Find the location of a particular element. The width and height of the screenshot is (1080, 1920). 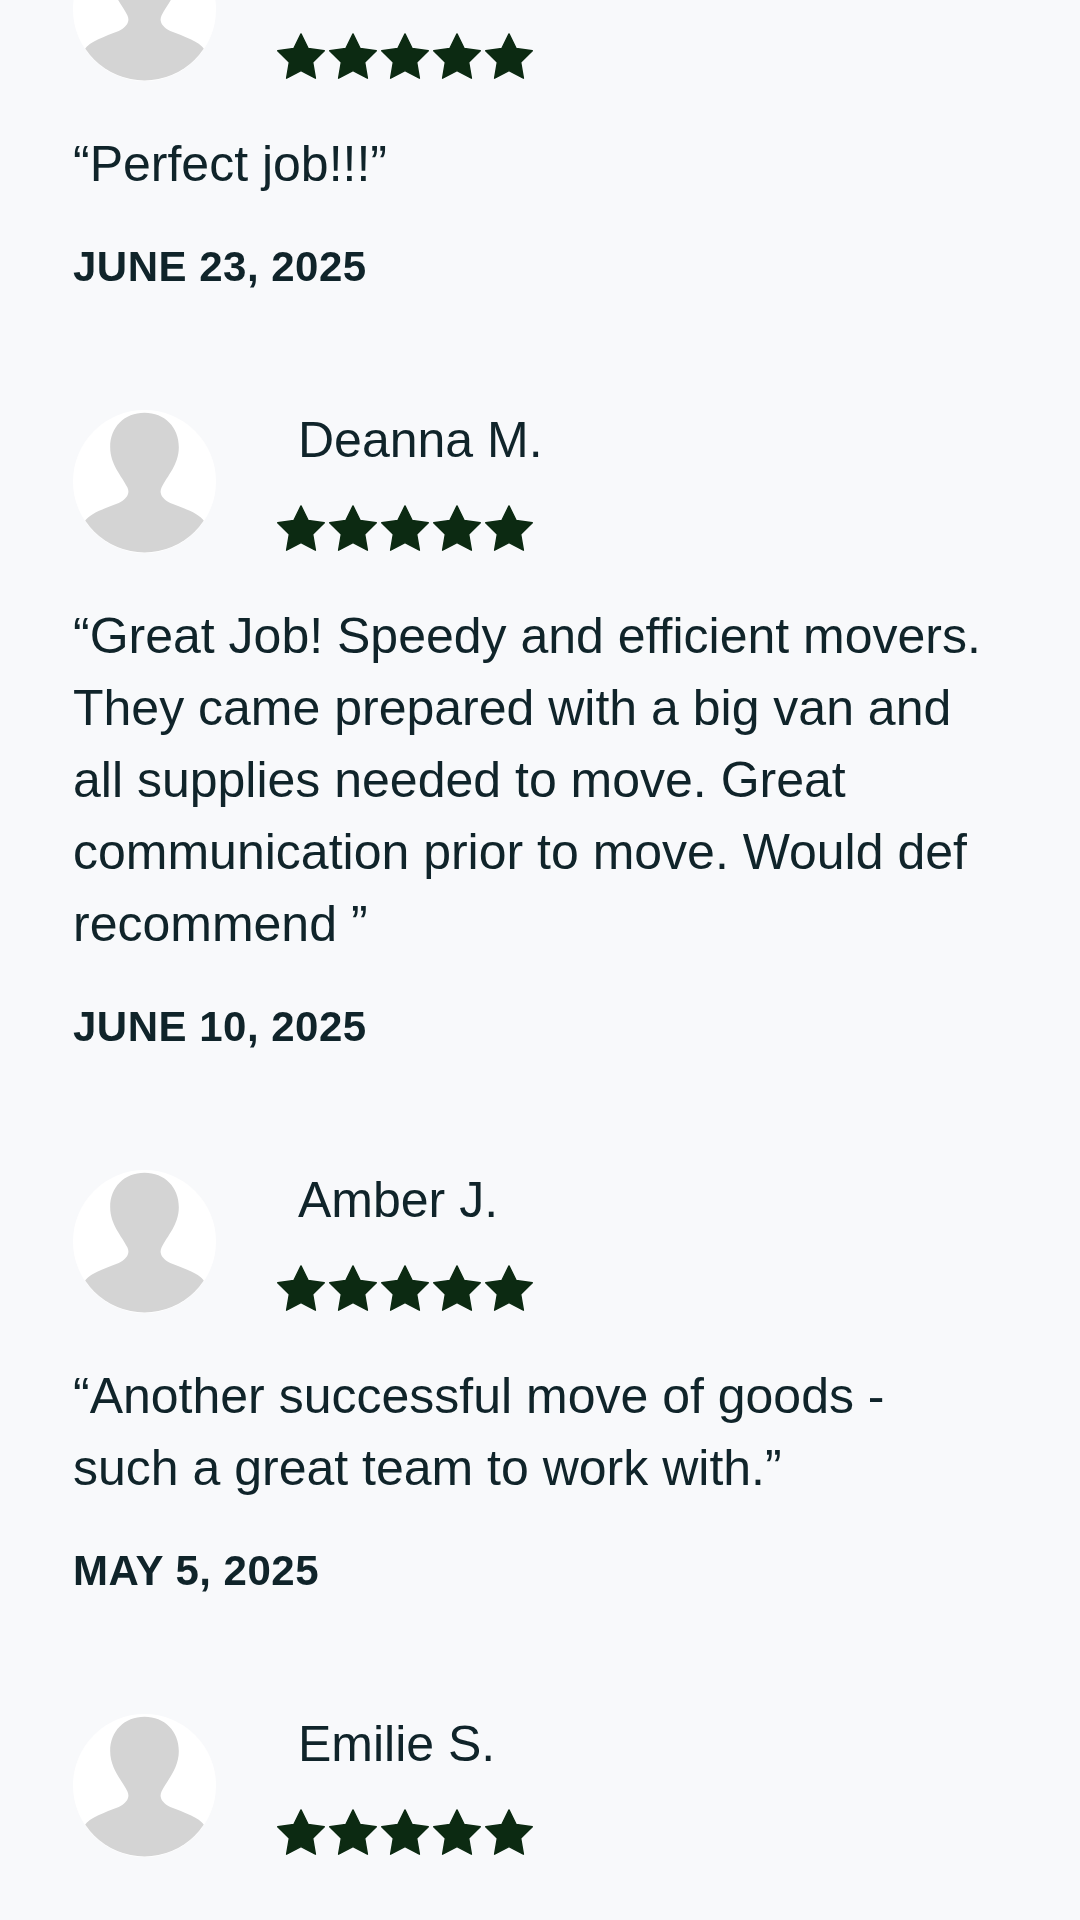

reviewer-name: Emilie S. is located at coordinates (397, 1744).